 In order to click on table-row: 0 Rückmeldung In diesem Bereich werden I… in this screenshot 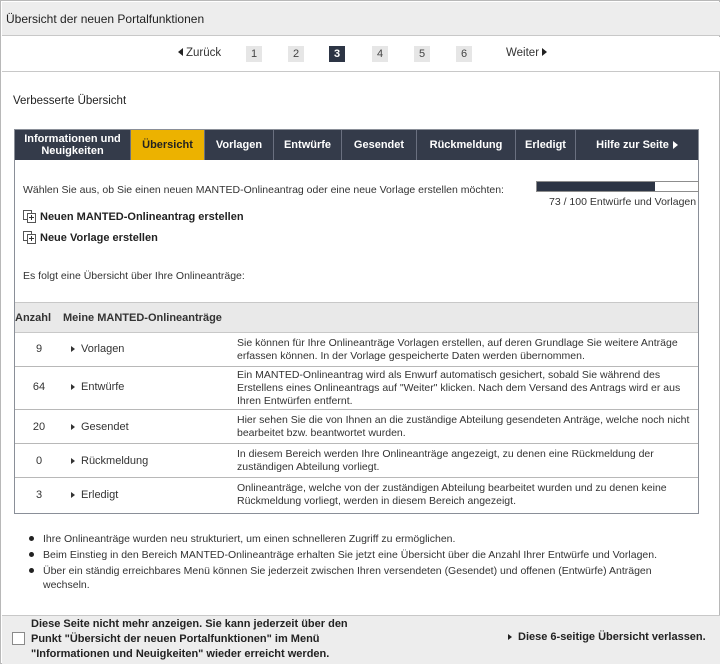, I will do `click(356, 461)`.